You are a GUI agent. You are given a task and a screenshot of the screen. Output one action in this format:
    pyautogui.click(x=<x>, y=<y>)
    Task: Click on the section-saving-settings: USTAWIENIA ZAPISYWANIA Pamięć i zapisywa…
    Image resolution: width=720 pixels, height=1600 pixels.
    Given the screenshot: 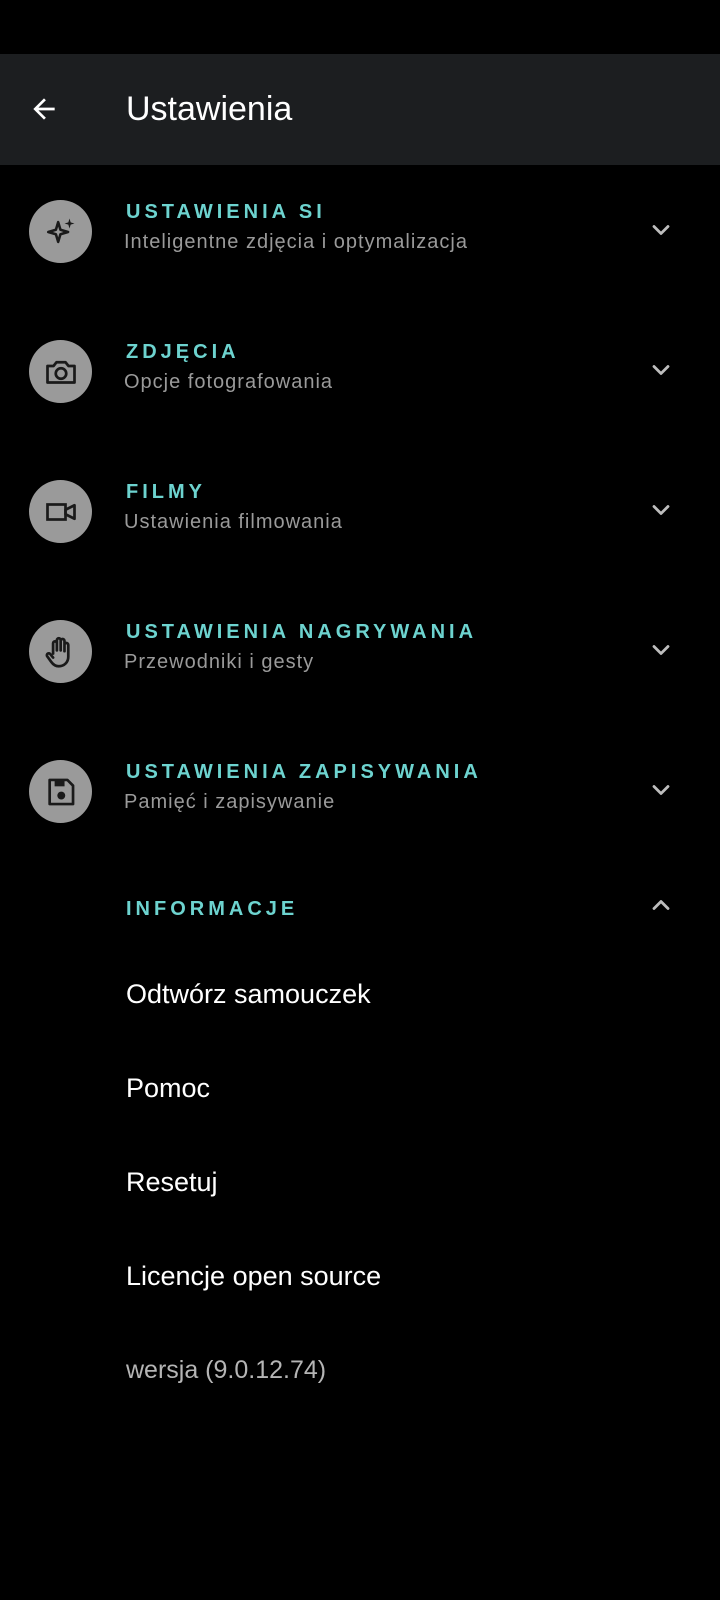 What is the action you would take?
    pyautogui.click(x=360, y=791)
    